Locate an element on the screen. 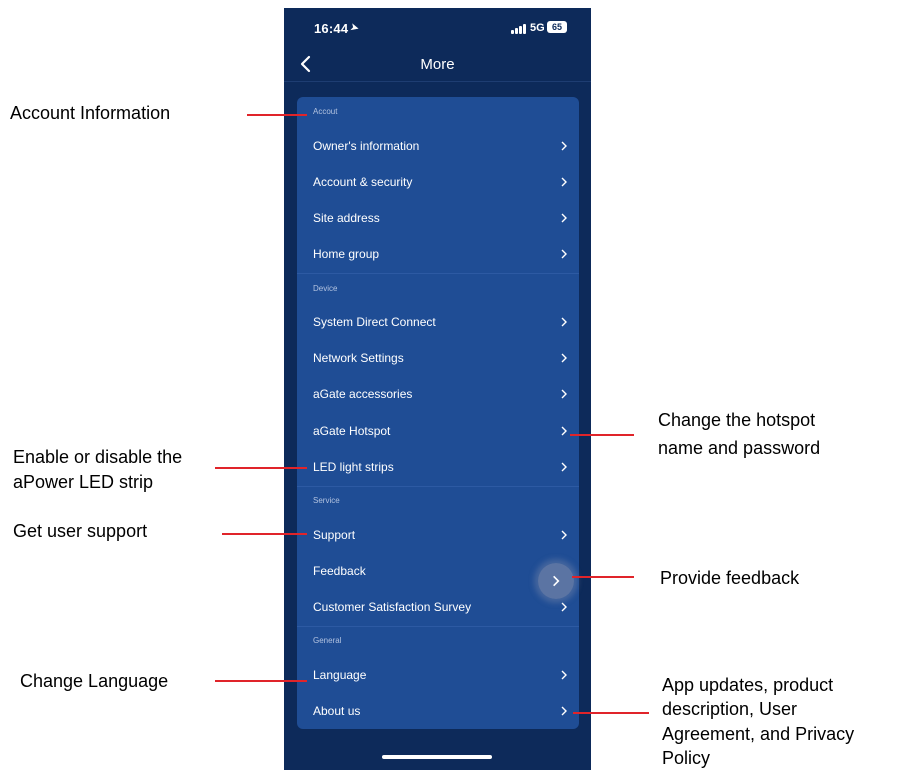 This screenshot has width=906, height=770. menu-item-label: Network Settings is located at coordinates (358, 358).